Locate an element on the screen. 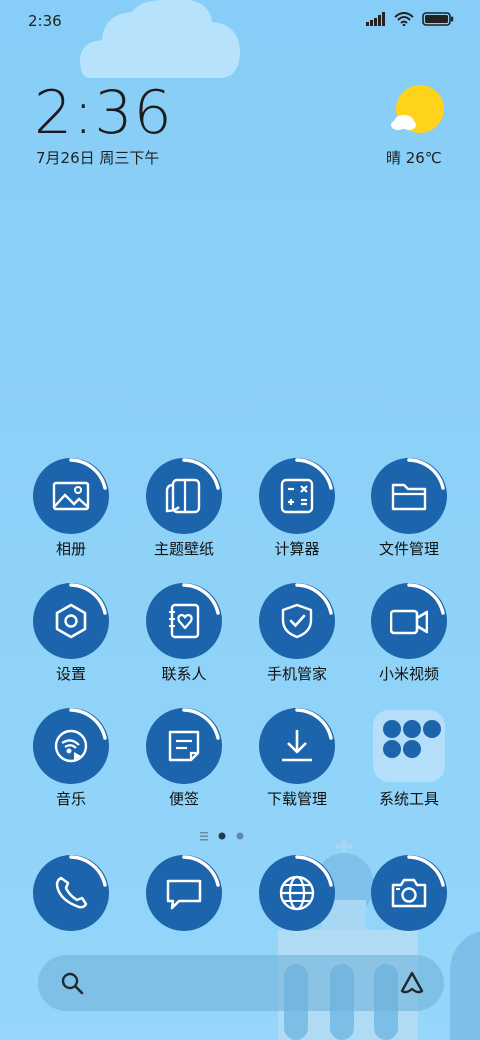  browser-icon is located at coordinates (297, 893).